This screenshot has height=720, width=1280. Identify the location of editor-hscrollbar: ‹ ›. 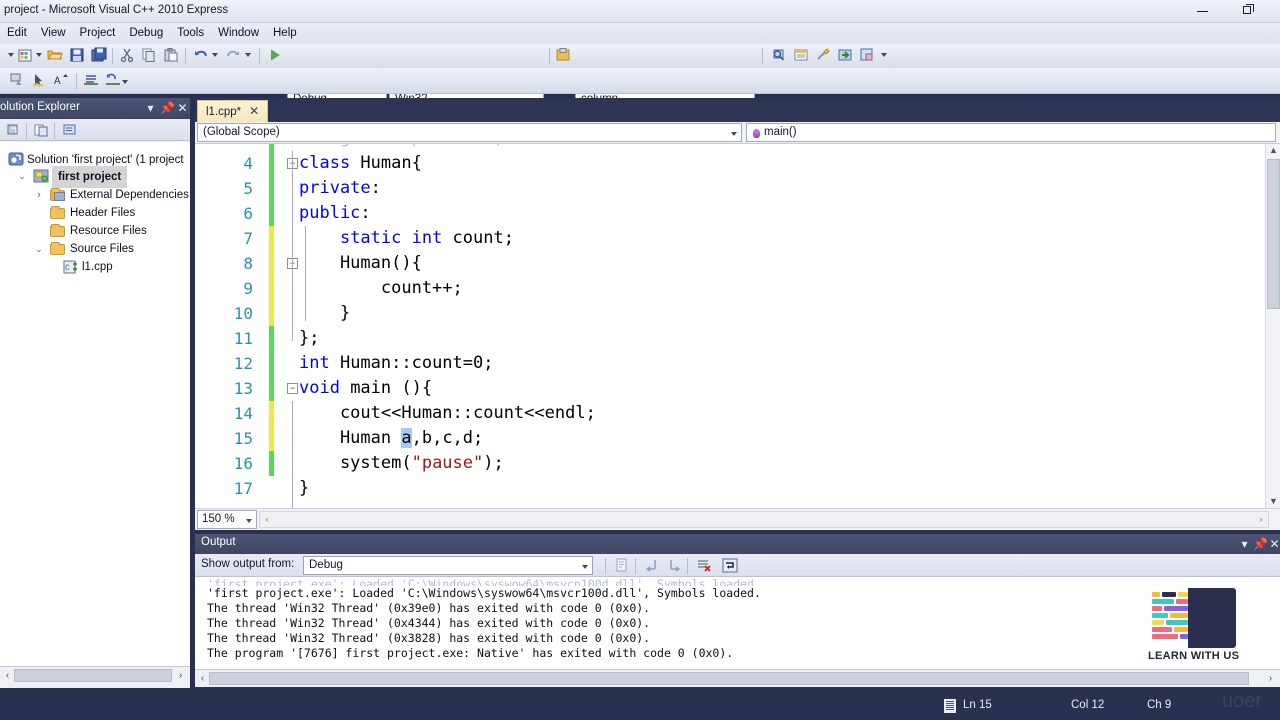
(764, 519).